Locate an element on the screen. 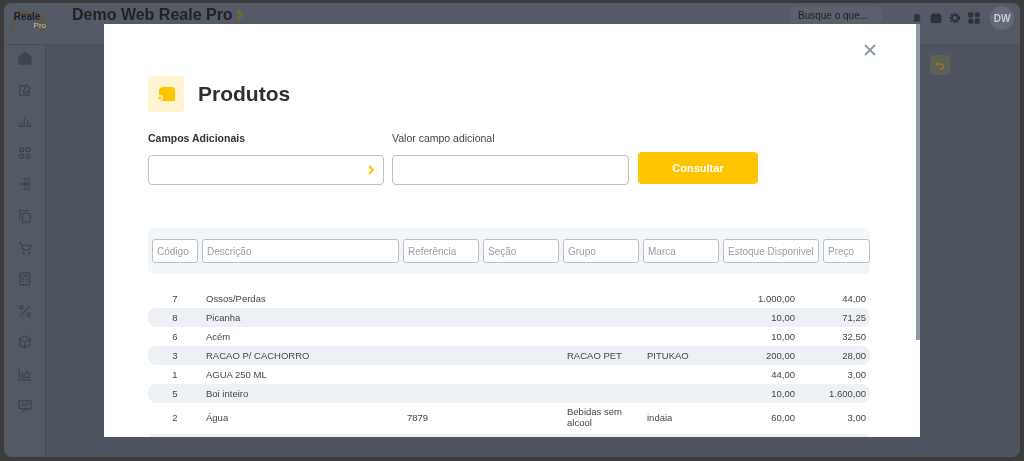  app-title: Demo Web Reale Pro is located at coordinates (152, 15).